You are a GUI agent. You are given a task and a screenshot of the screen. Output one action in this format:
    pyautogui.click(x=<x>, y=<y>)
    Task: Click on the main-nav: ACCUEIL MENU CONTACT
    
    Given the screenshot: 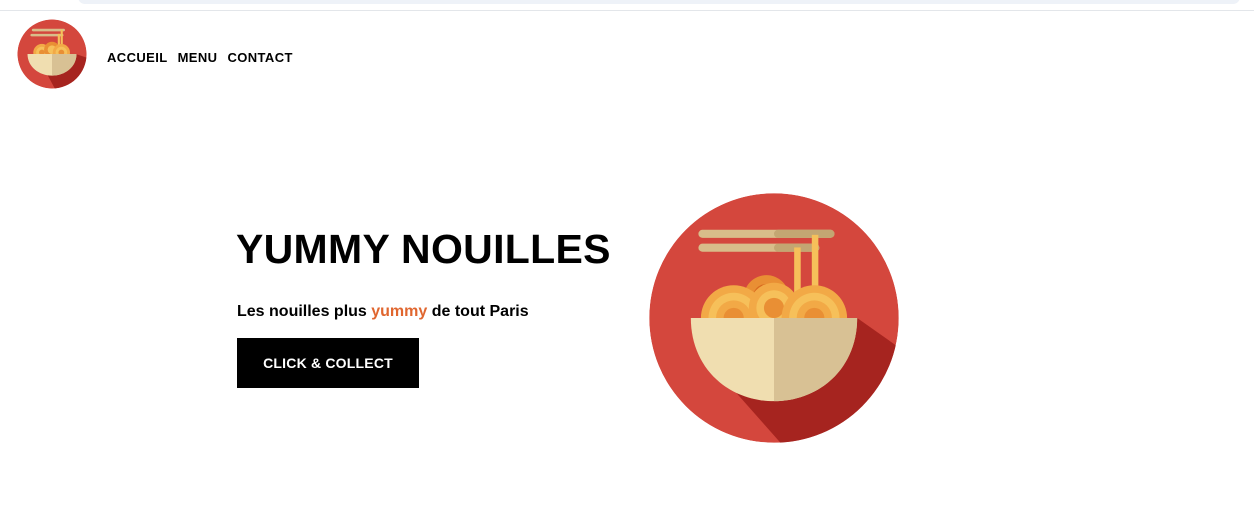 What is the action you would take?
    pyautogui.click(x=200, y=57)
    